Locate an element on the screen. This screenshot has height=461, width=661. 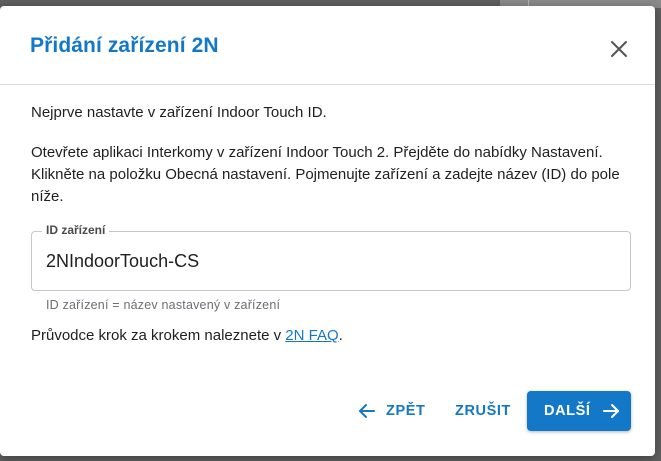
cancel-button: ZRUŠIT is located at coordinates (483, 411).